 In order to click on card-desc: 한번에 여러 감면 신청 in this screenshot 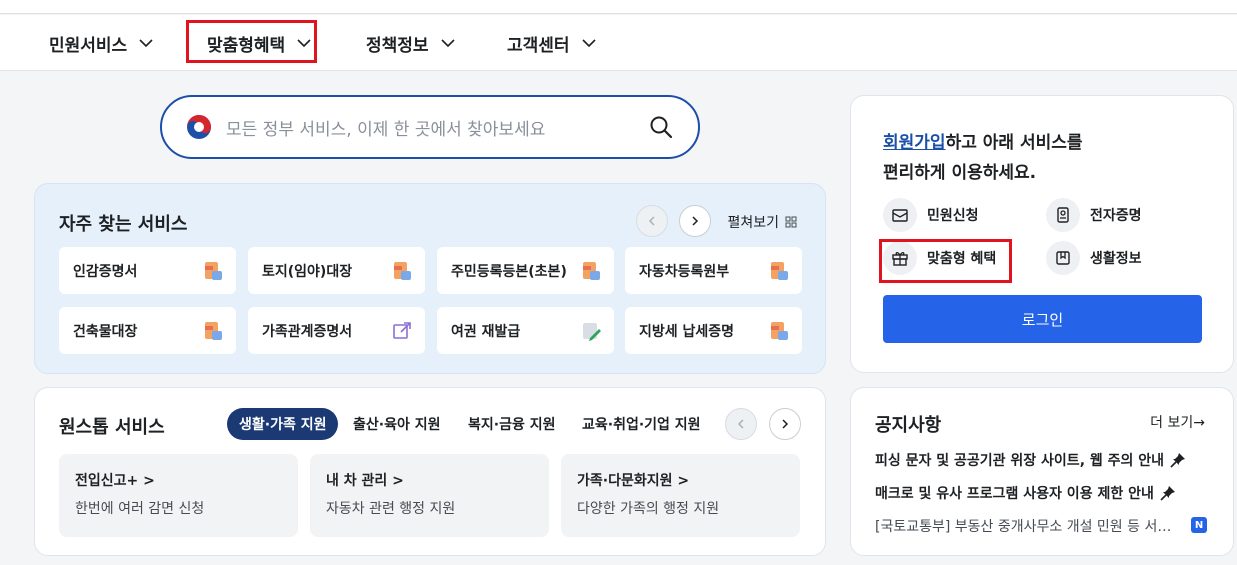, I will do `click(140, 509)`.